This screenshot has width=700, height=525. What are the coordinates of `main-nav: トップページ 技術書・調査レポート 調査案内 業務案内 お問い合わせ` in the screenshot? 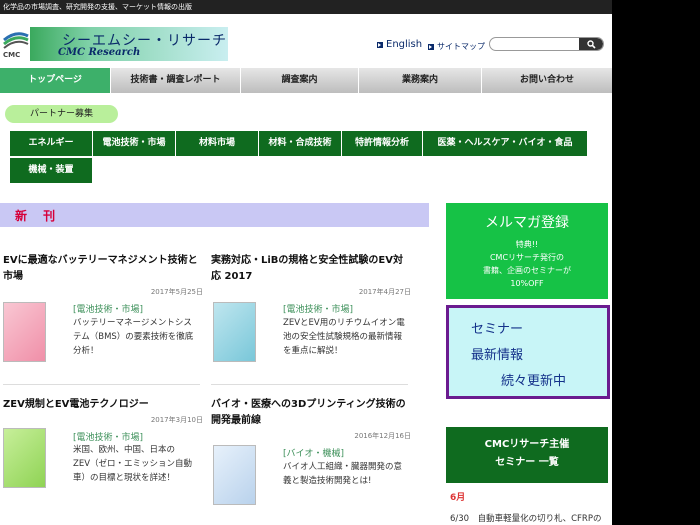 It's located at (306, 80).